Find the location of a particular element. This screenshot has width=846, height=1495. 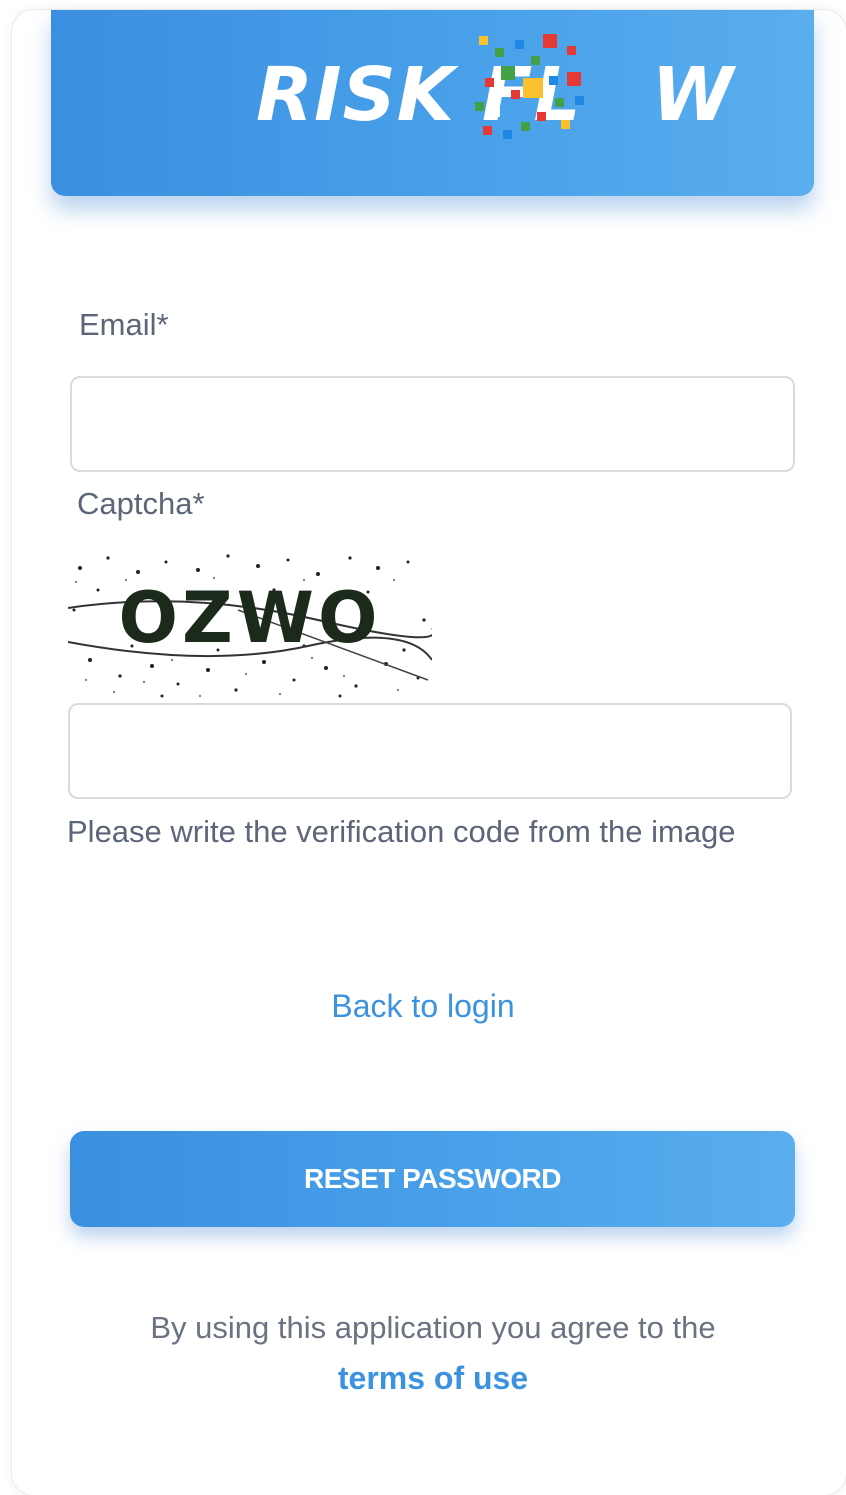

email-label: Email* is located at coordinates (124, 324).